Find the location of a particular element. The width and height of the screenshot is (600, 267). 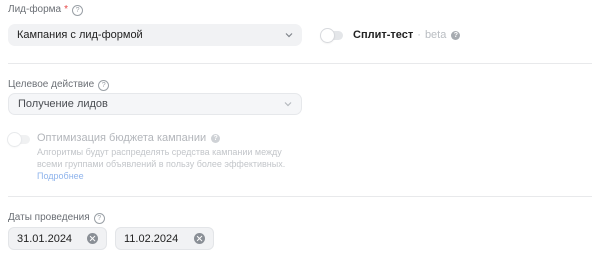

lead-form-select: Кампания с лид-формой is located at coordinates (155, 35).